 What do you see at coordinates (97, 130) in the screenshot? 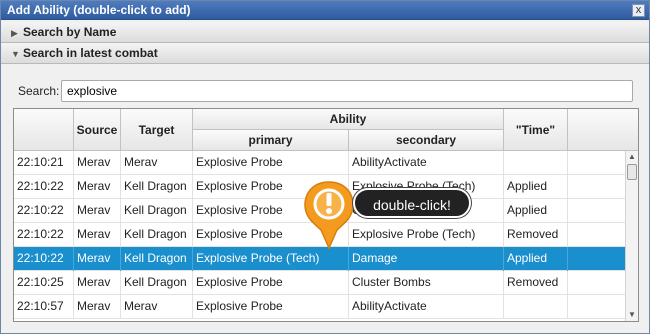
I see `header-source: Source` at bounding box center [97, 130].